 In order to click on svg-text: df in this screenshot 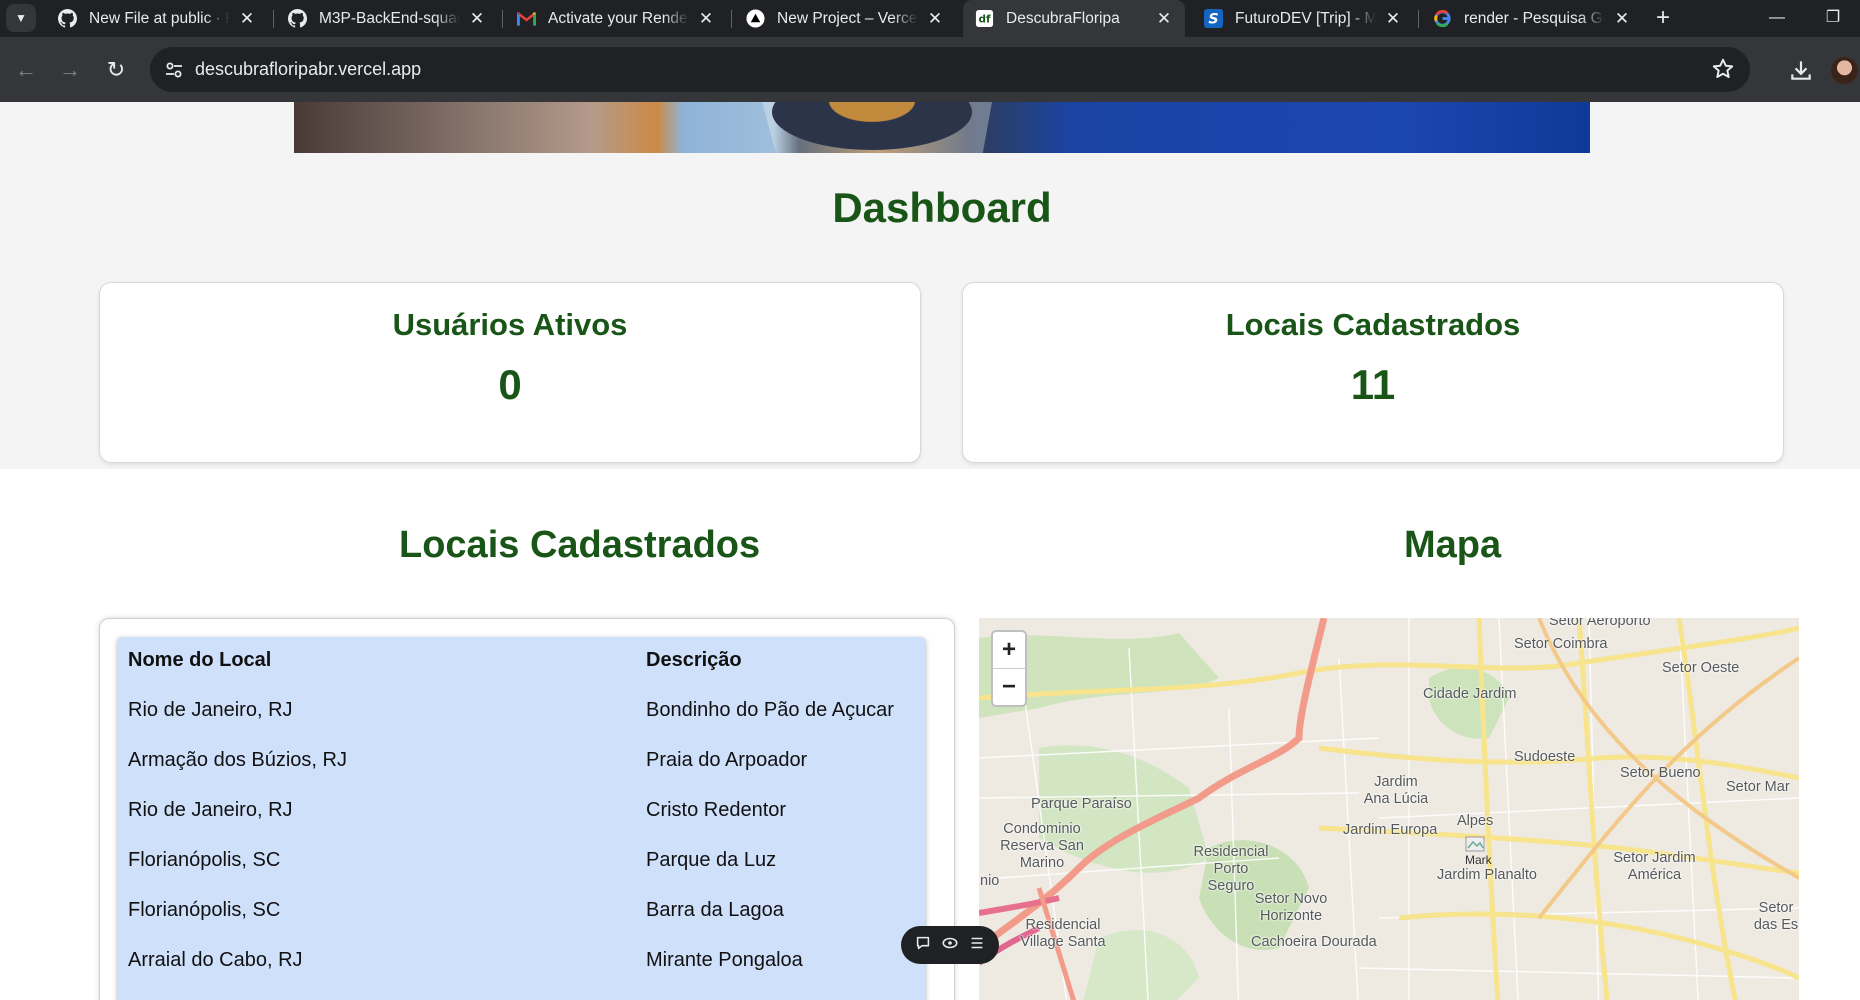, I will do `click(984, 19)`.